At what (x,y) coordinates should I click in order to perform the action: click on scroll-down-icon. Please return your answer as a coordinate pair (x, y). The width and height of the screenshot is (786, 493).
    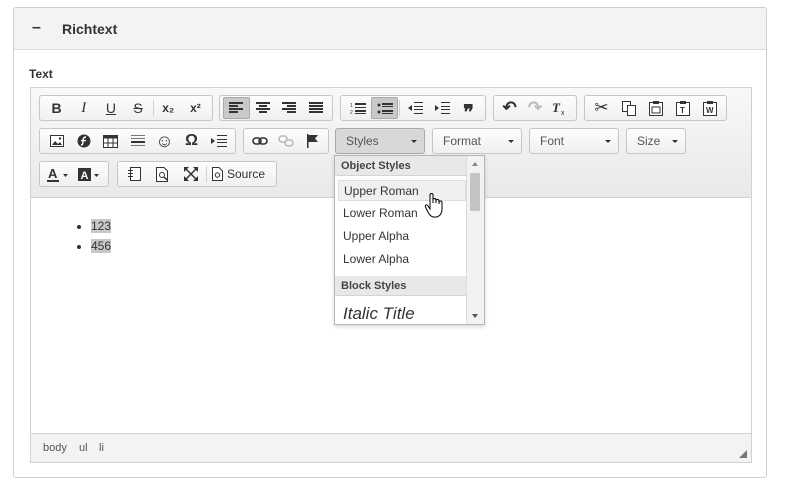
    Looking at the image, I should click on (475, 316).